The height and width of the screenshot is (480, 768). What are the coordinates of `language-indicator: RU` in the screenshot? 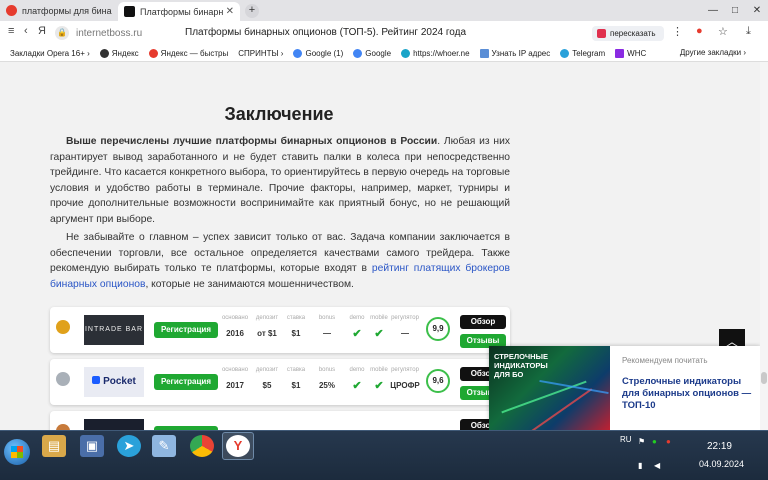 It's located at (626, 439).